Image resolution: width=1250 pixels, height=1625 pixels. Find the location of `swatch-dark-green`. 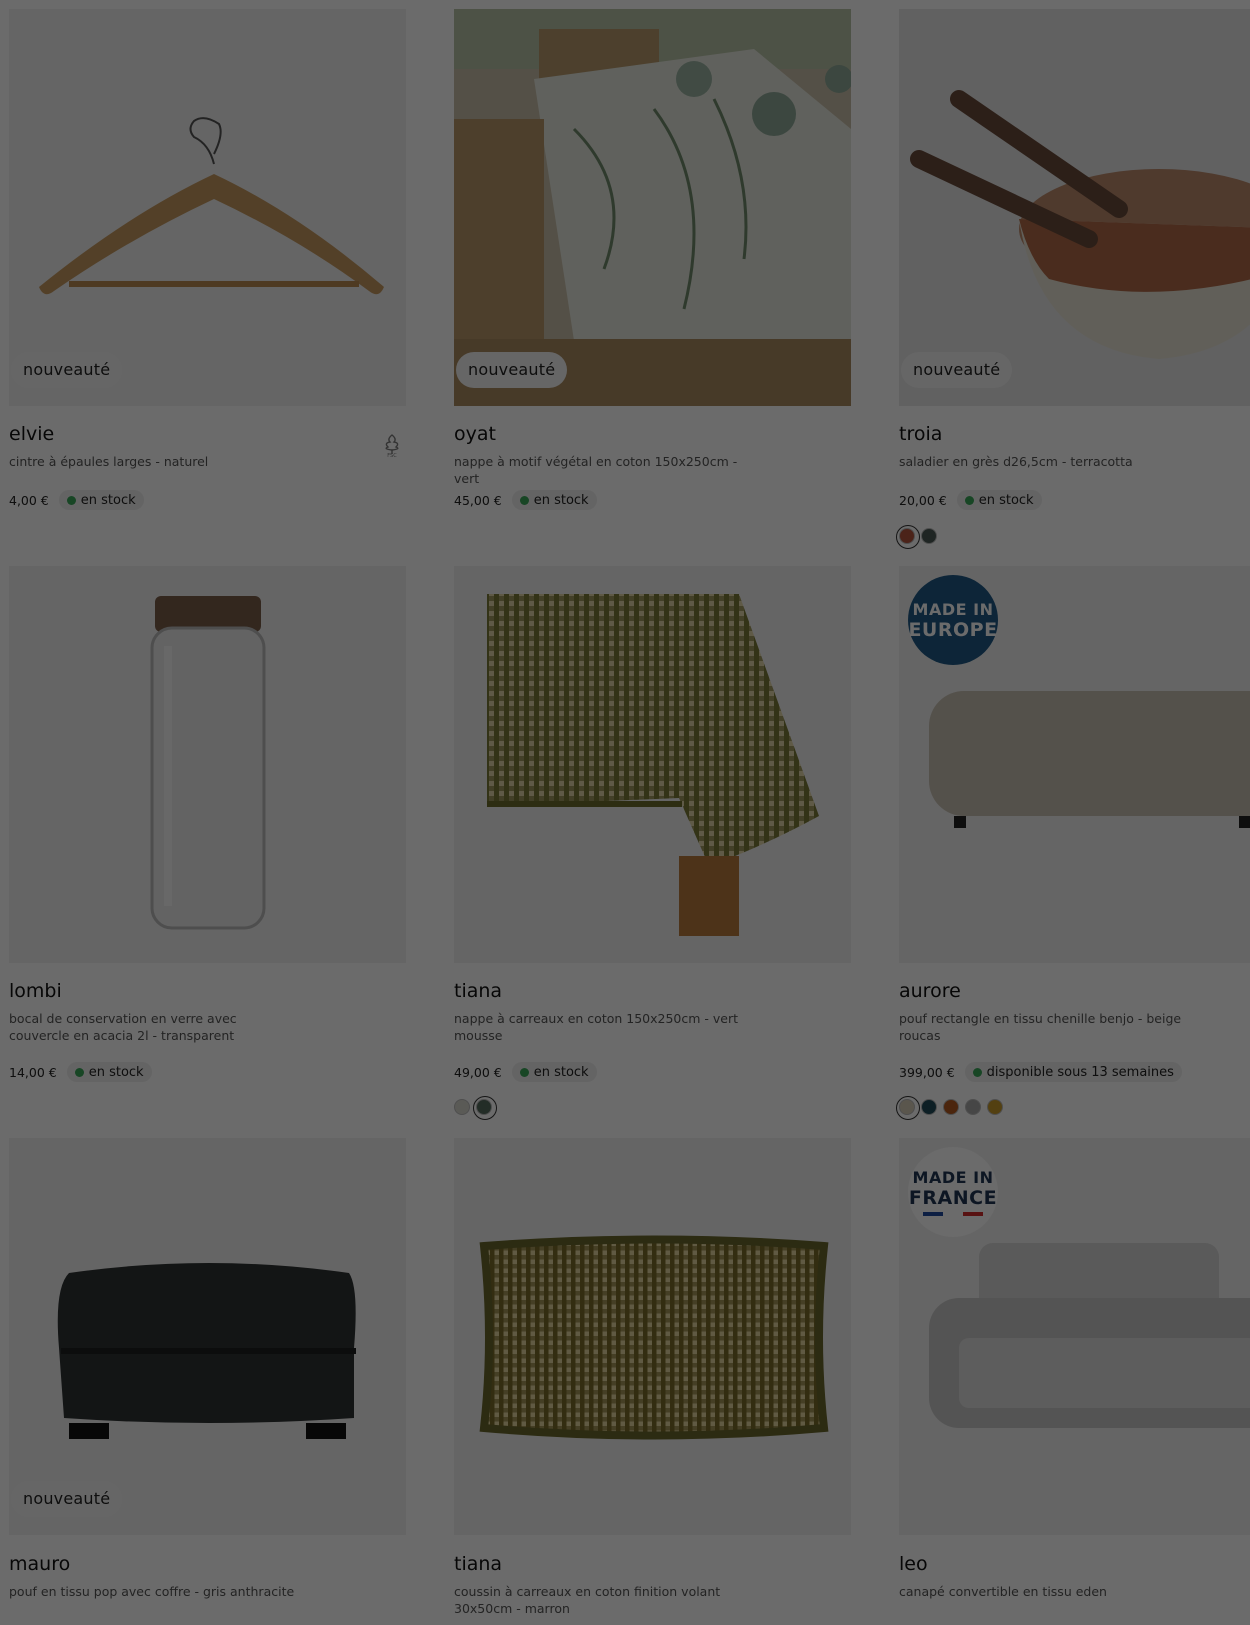

swatch-dark-green is located at coordinates (929, 536).